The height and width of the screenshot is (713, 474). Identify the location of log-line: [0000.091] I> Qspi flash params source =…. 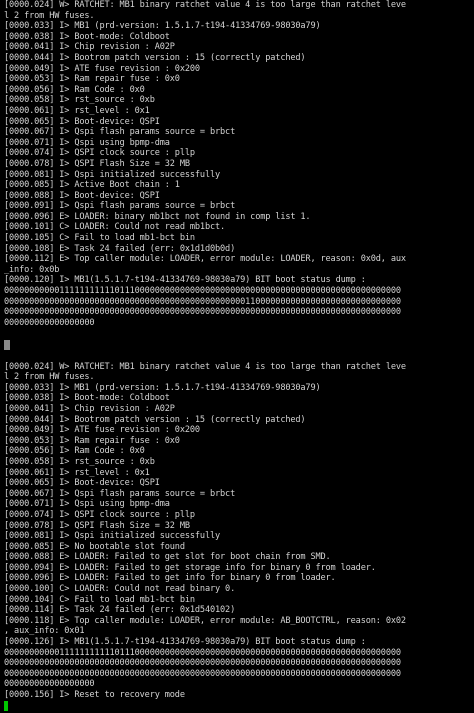
(120, 206).